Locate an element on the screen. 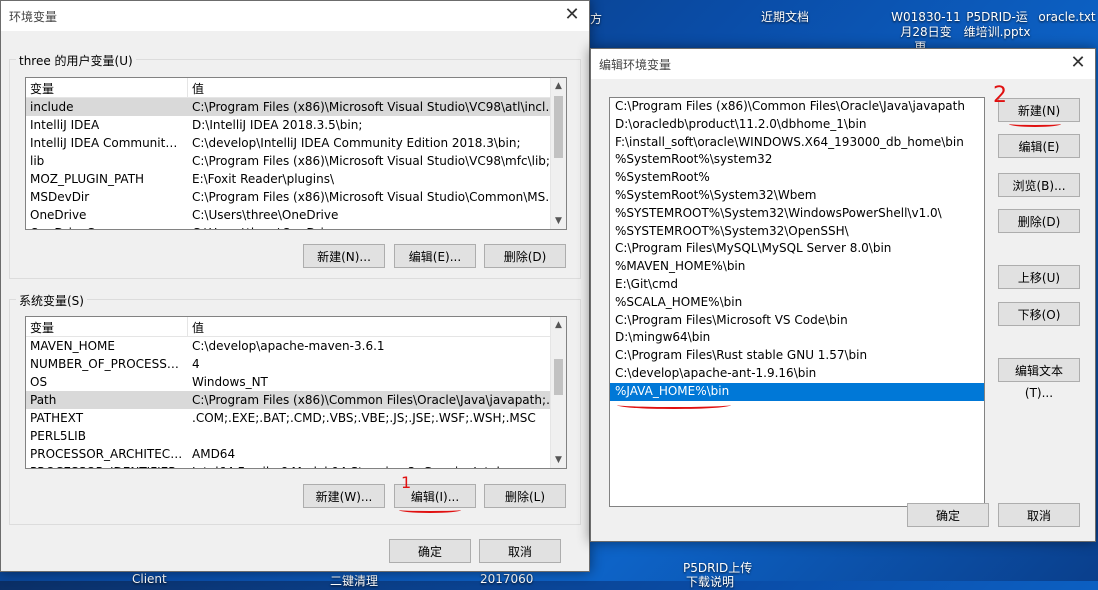 Image resolution: width=1098 pixels, height=590 pixels. variable-name: PERL5LIB is located at coordinates (58, 436).